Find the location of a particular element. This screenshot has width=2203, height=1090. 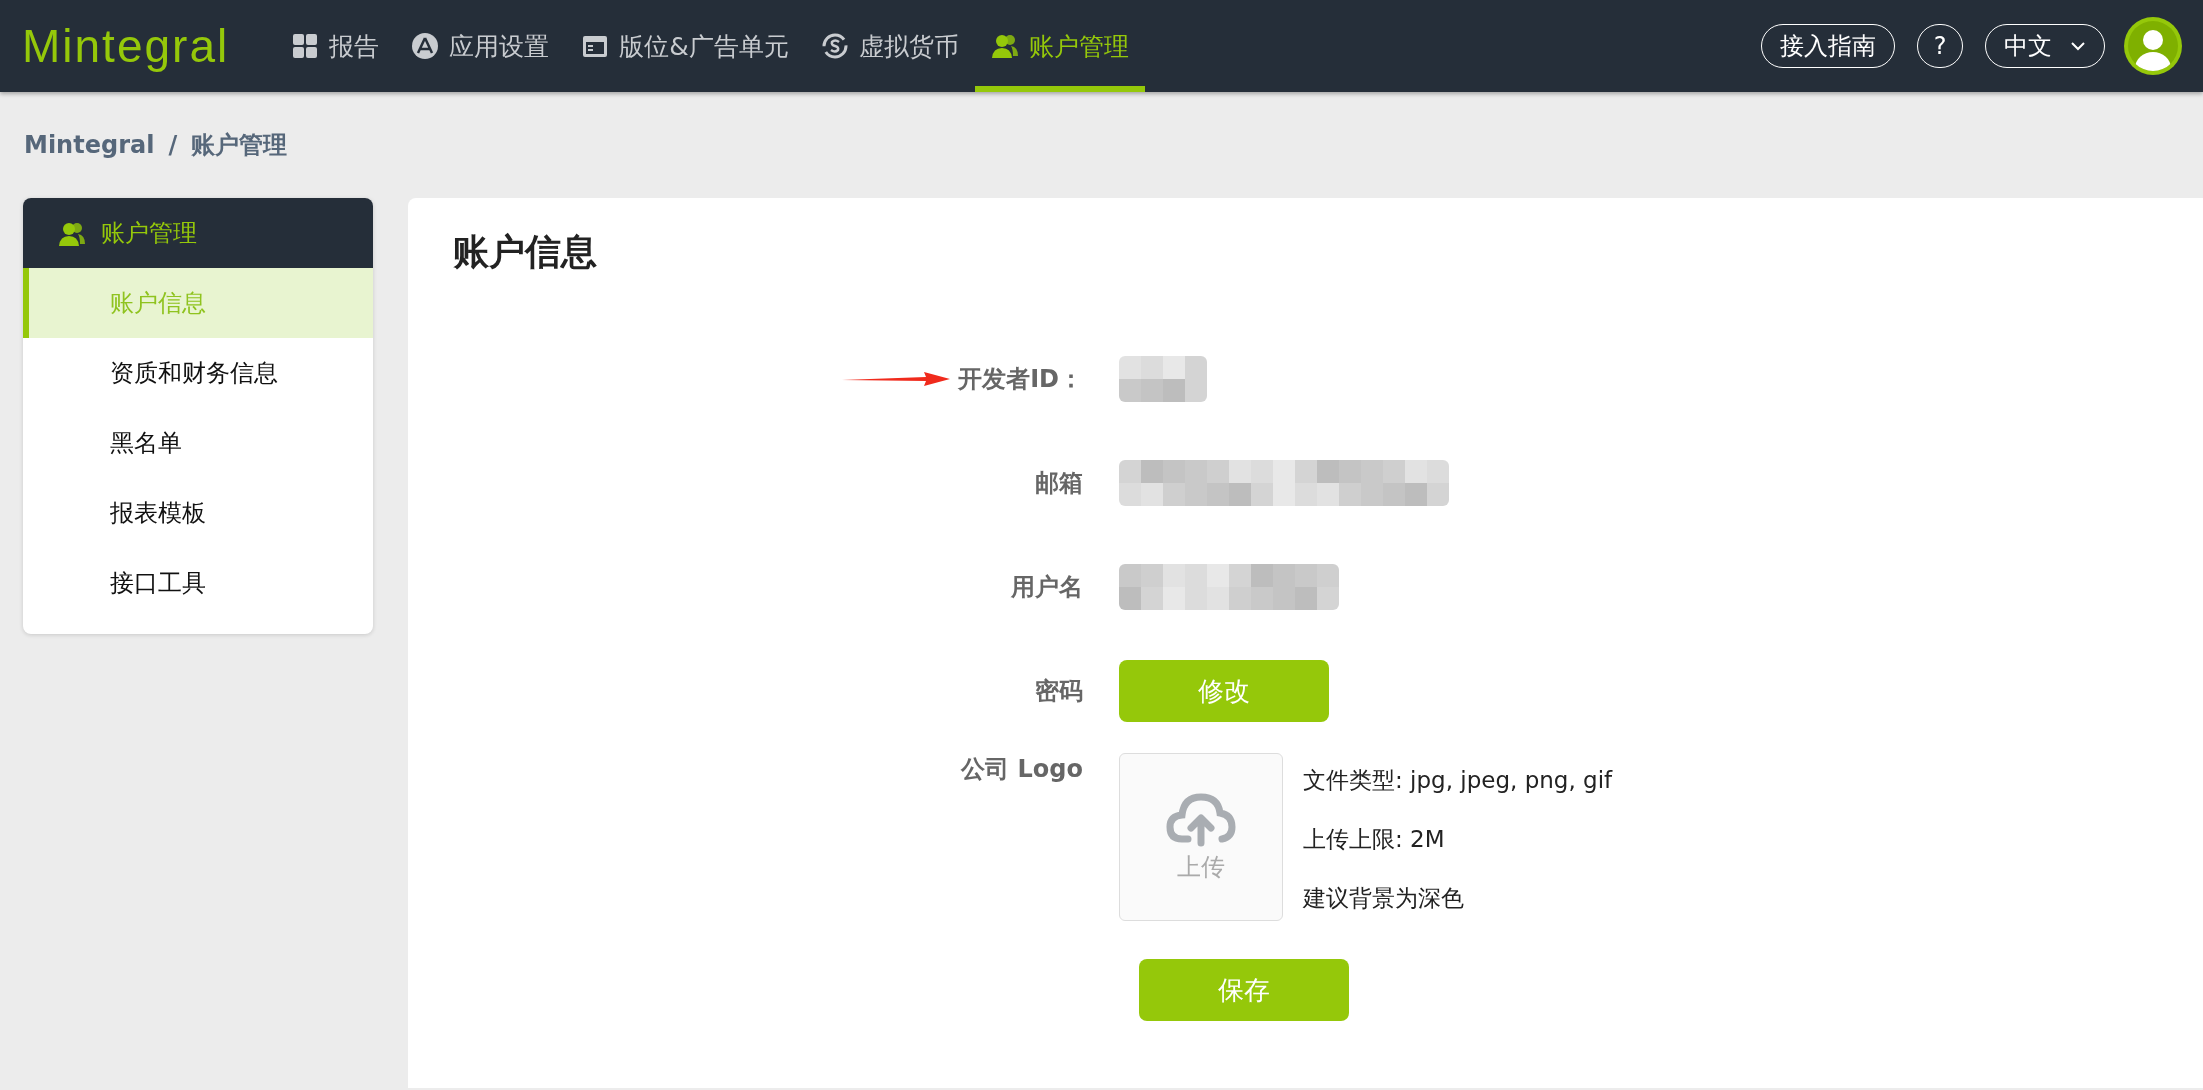

field-label: 公司 Logo is located at coordinates (1022, 769).